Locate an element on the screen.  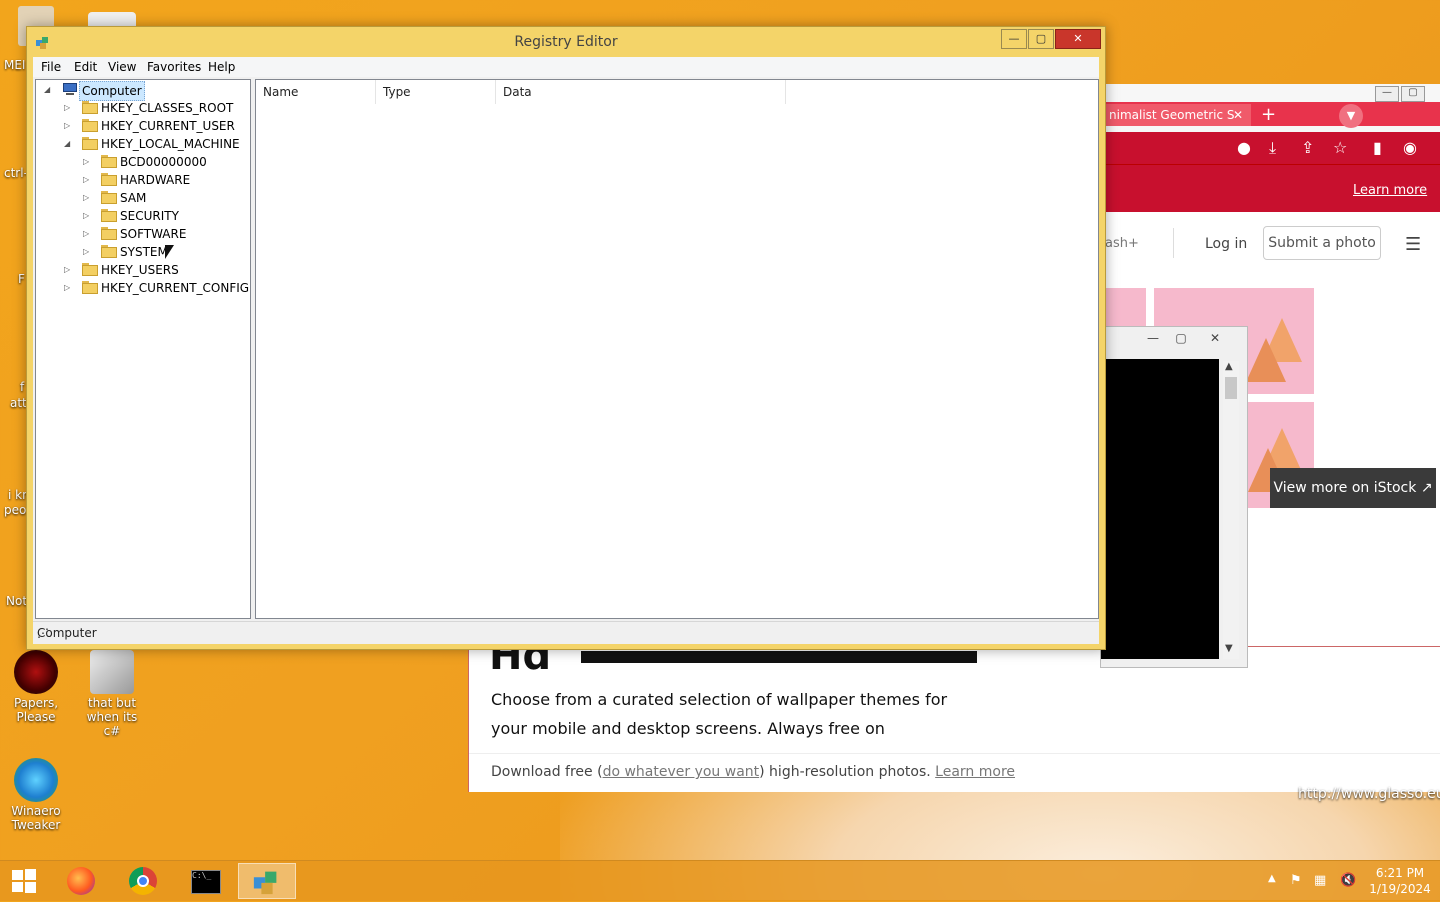
scroll-down-icon: ▼ is located at coordinates (1229, 648).